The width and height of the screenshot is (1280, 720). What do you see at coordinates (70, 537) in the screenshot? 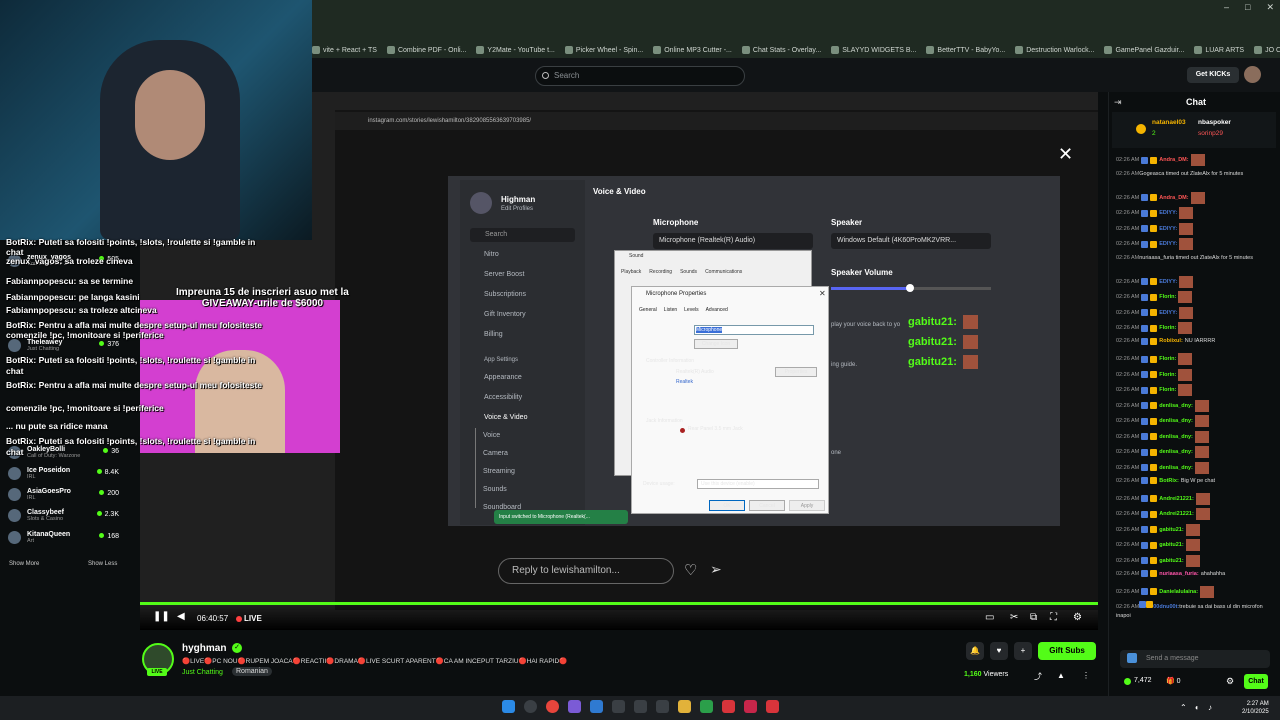
I see `channel-item: KitanaQueen Art 168` at bounding box center [70, 537].